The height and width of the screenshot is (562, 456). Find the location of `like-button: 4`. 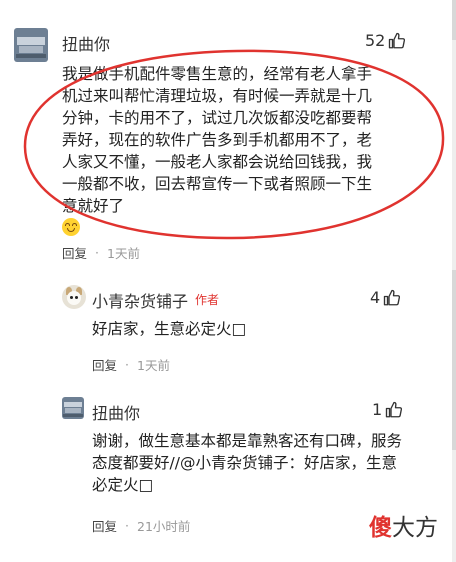

like-button: 4 is located at coordinates (385, 297).